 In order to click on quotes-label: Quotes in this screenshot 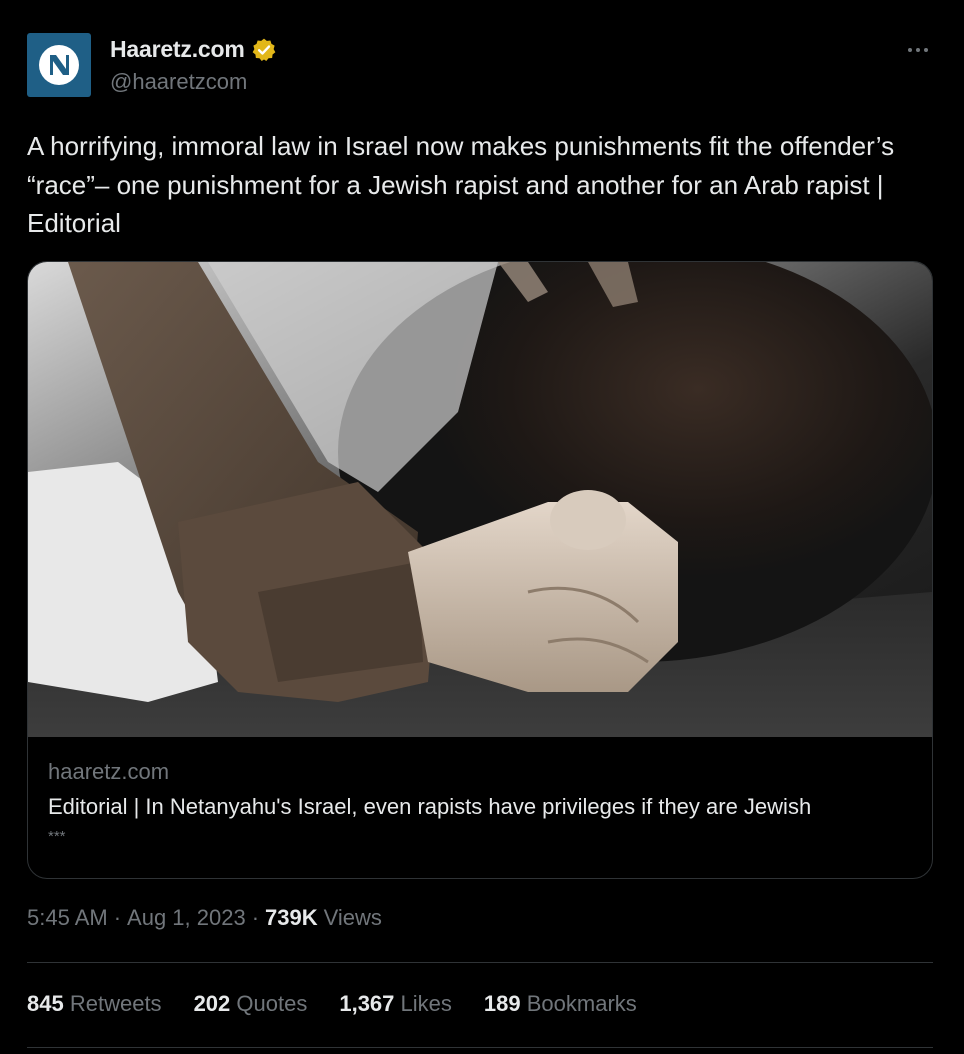, I will do `click(272, 1003)`.